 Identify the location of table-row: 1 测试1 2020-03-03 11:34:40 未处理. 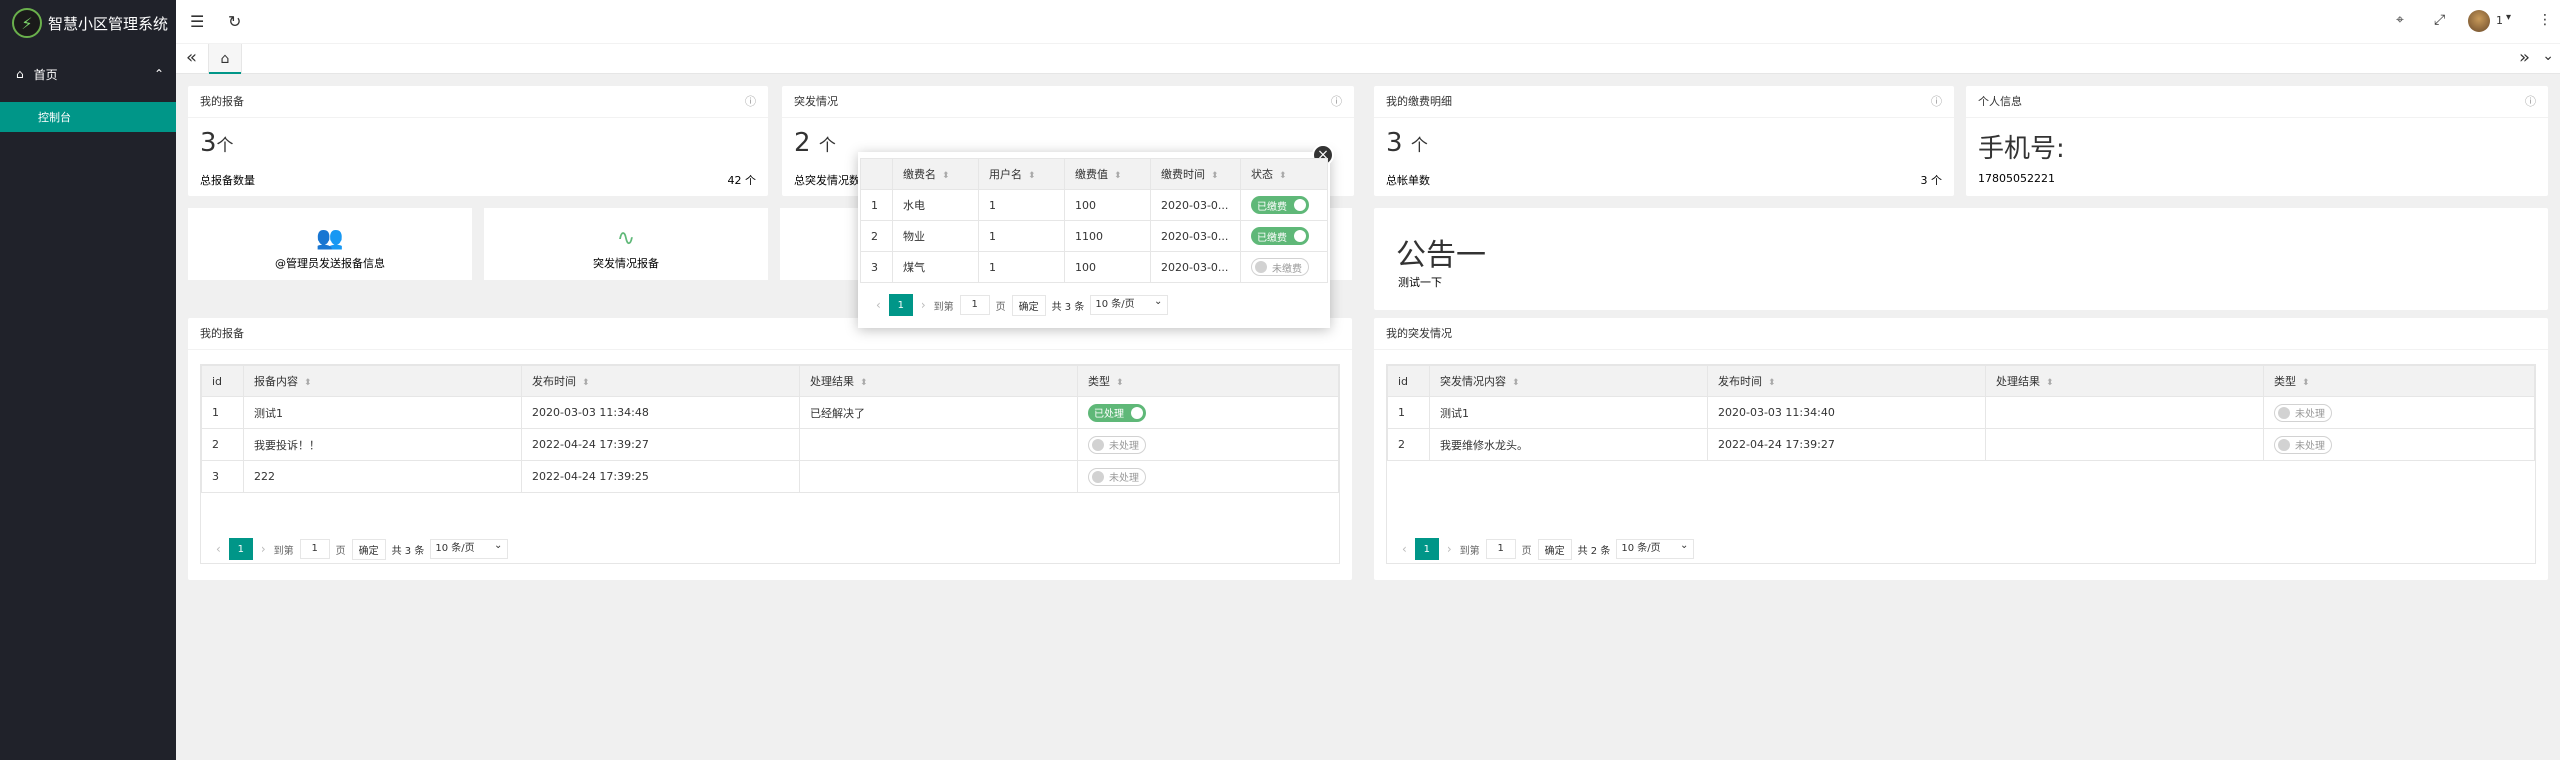
(1961, 412).